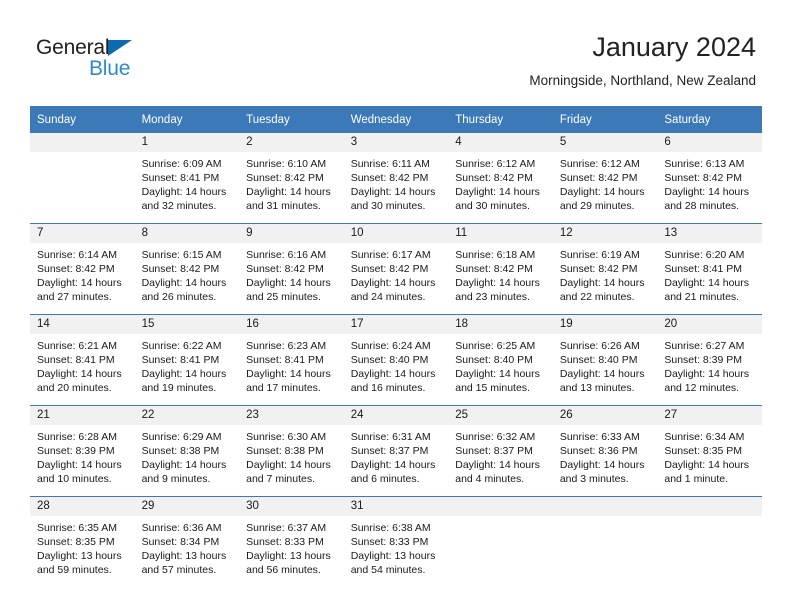  Describe the element at coordinates (77, 437) in the screenshot. I see `sunrise-text: Sunrise: 6:28 AM` at that location.